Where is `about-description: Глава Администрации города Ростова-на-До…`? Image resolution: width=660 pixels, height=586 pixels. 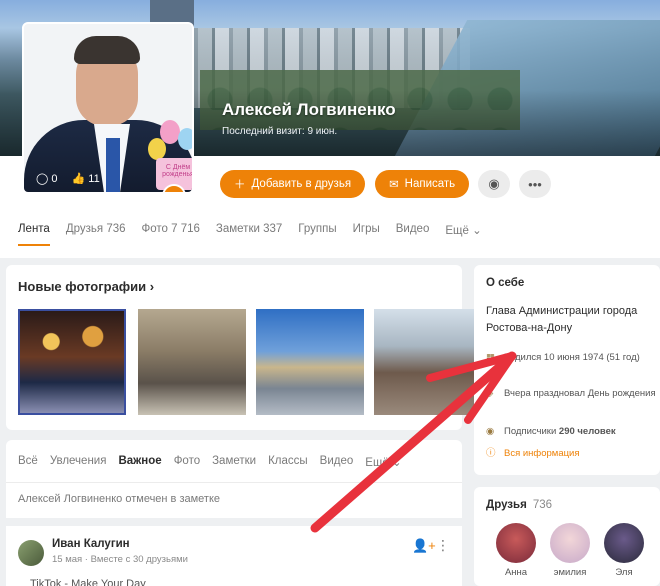
about-description: Глава Администрации города Ростова-на-До… is located at coordinates (562, 319).